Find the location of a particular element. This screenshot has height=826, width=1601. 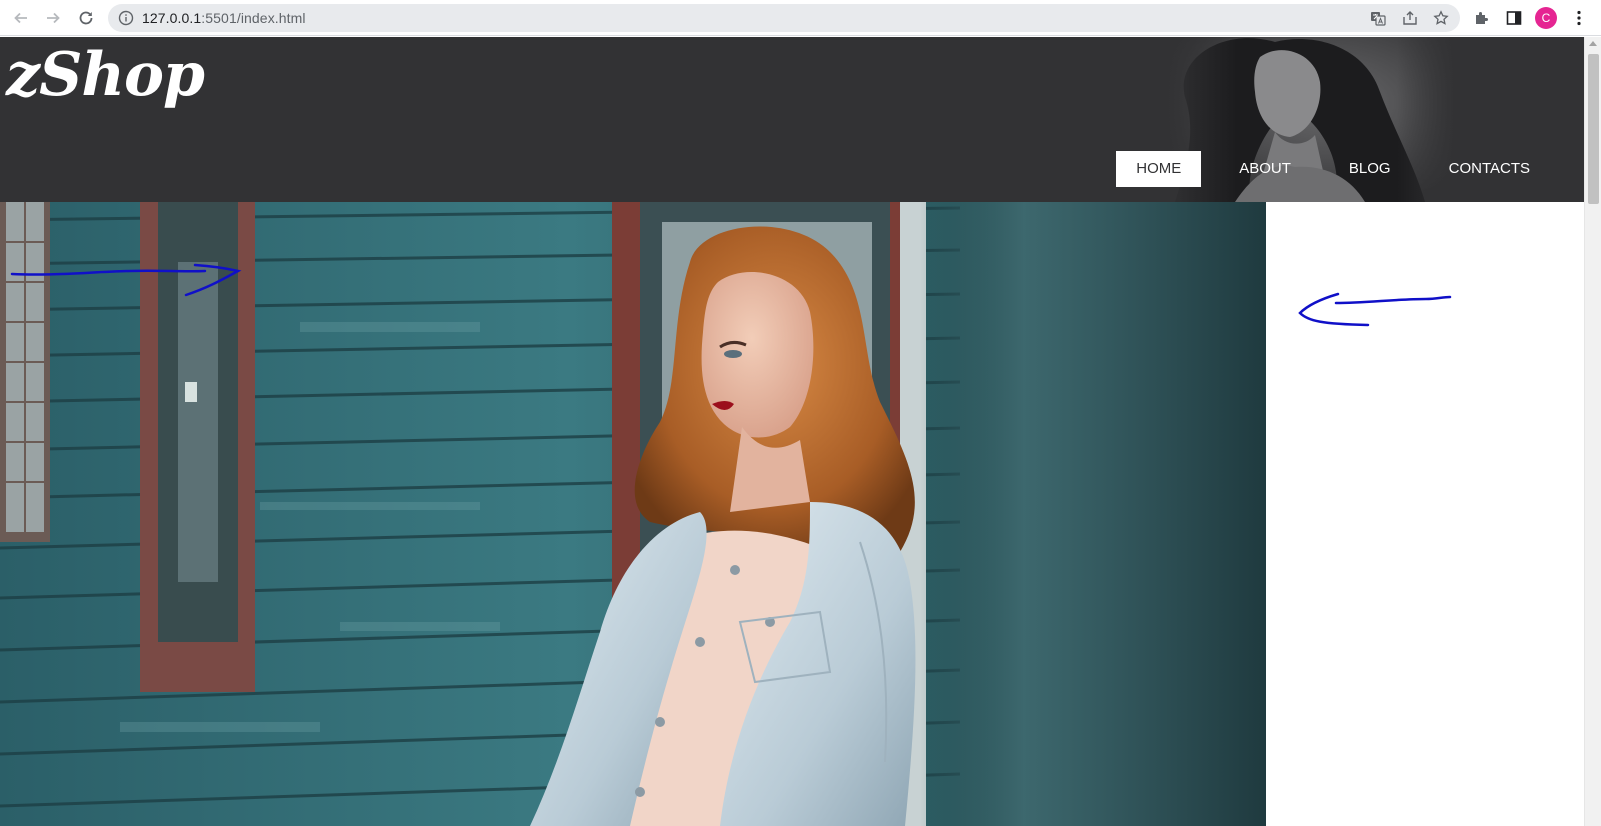

nav-home: HOME is located at coordinates (1159, 169).